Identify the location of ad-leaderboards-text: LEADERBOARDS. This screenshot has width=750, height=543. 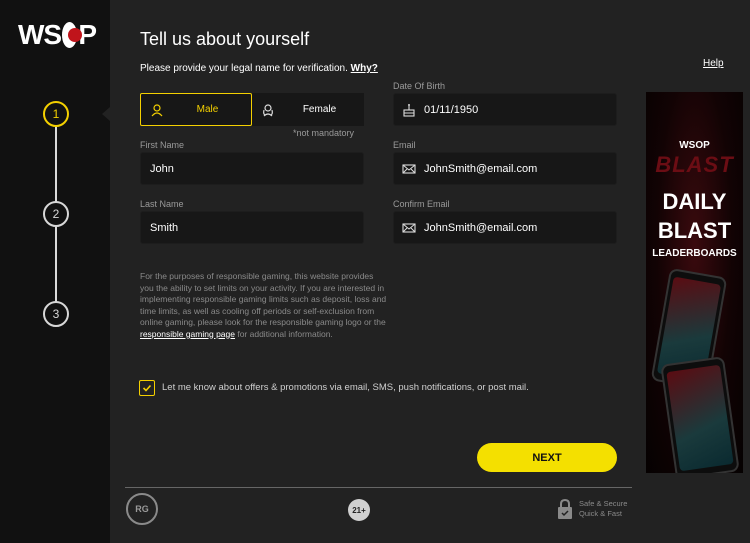
(694, 253).